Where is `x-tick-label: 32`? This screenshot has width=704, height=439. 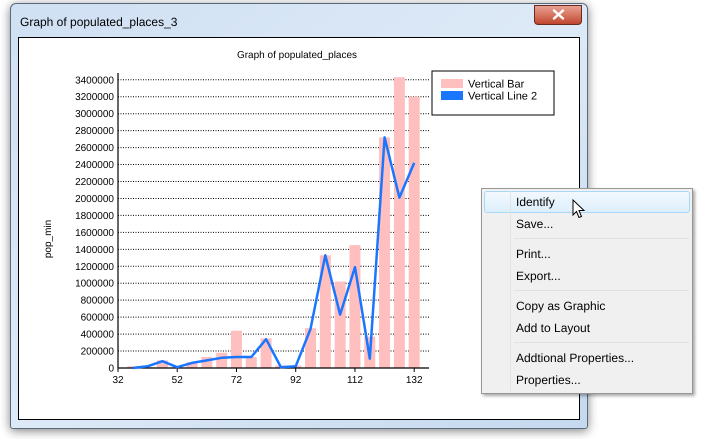
x-tick-label: 32 is located at coordinates (118, 380).